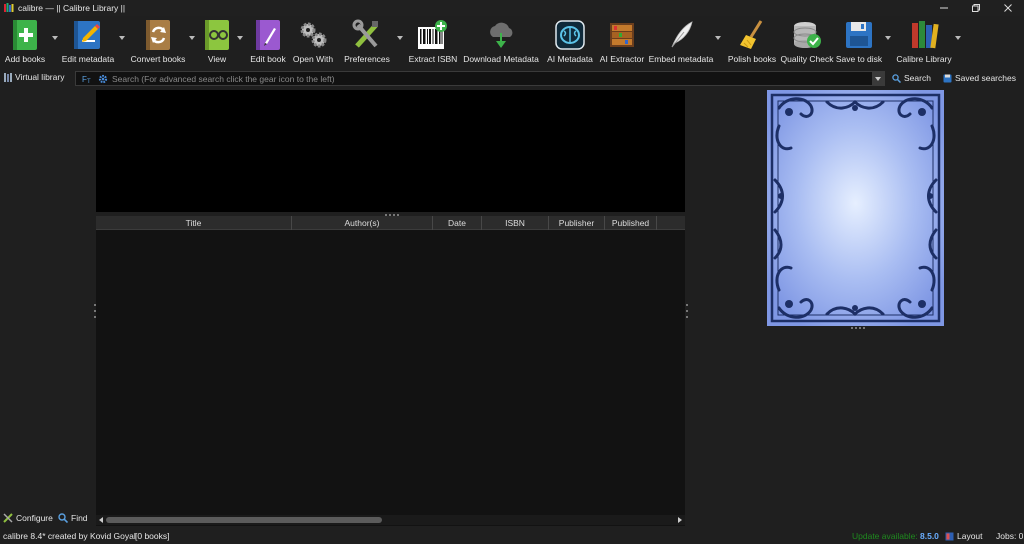 The image size is (1024, 544). I want to click on column-header-publisher: Publisher, so click(577, 223).